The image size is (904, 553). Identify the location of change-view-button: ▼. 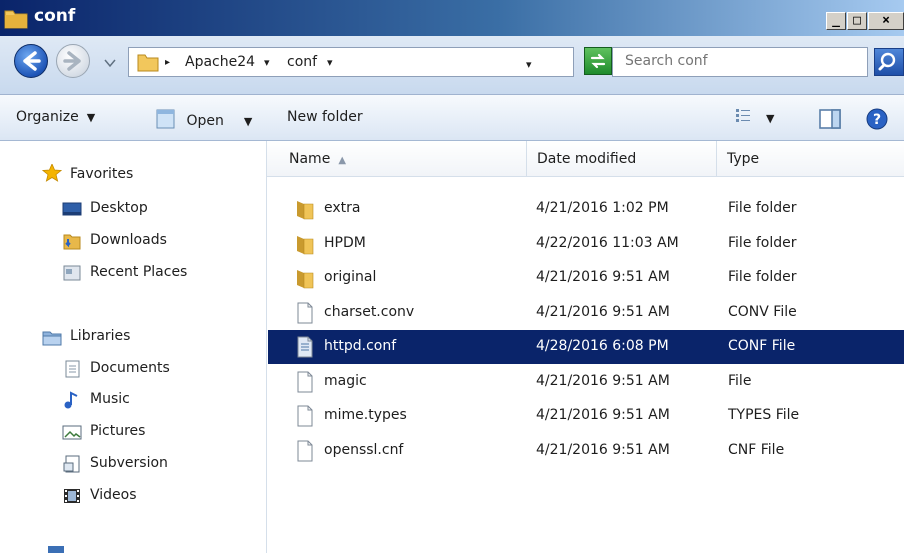
(754, 116).